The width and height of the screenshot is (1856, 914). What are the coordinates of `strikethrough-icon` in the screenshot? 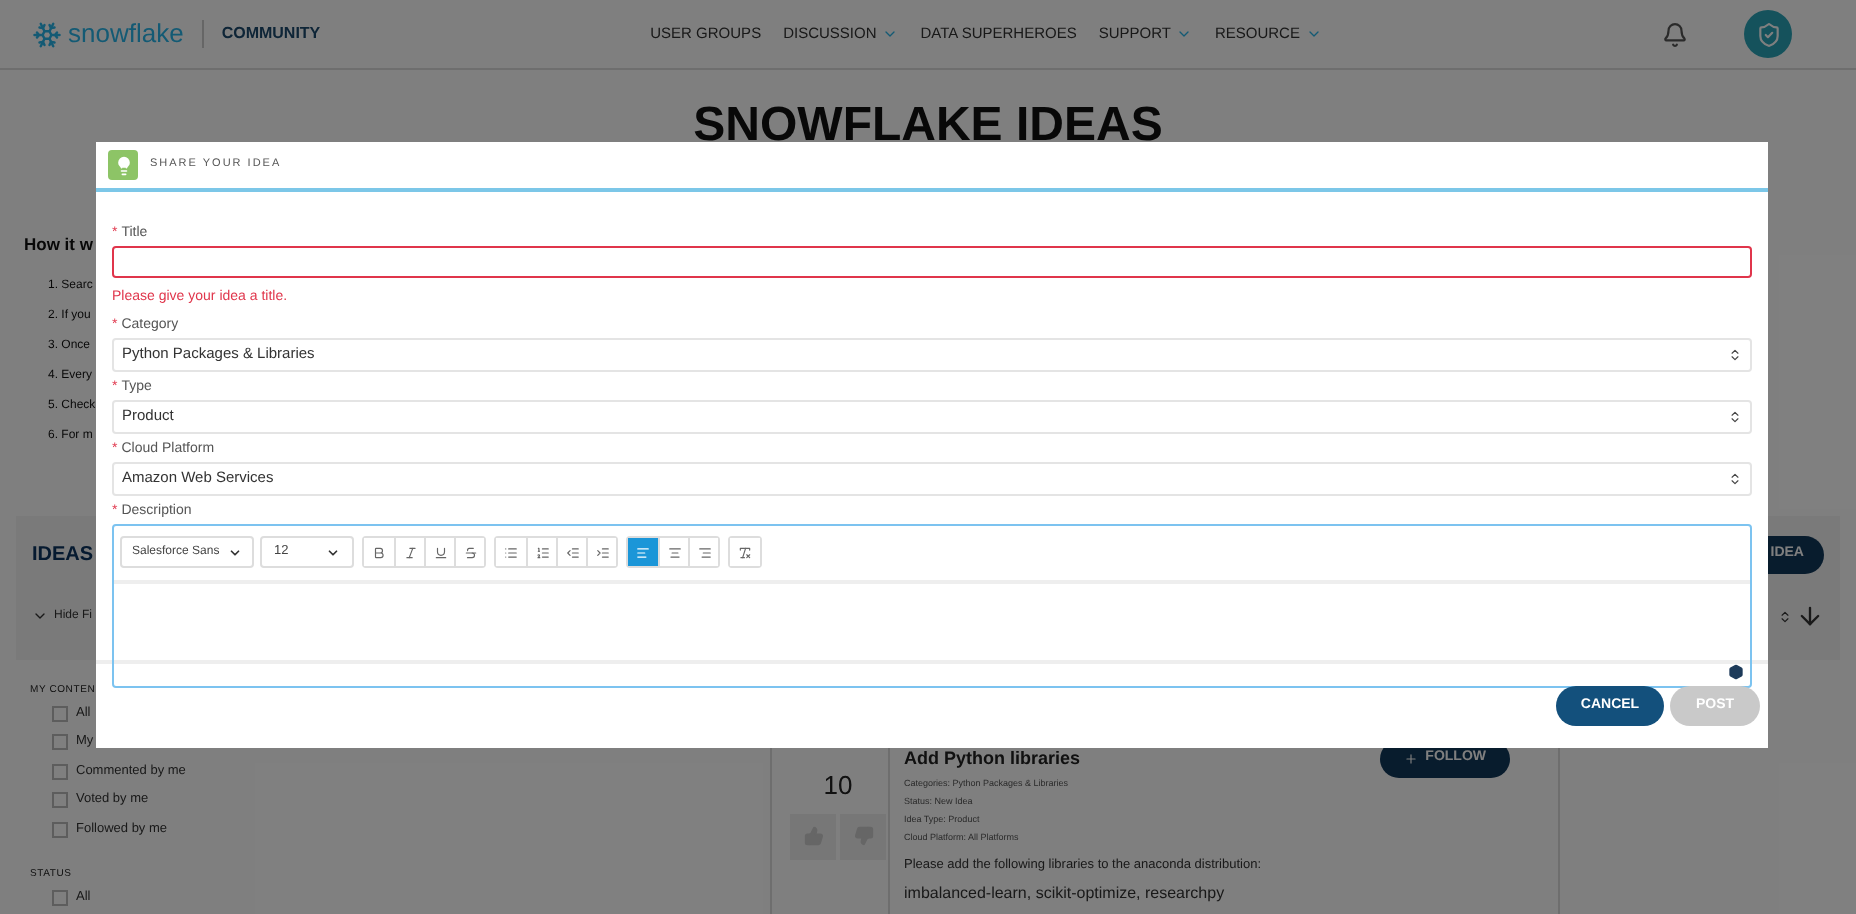 It's located at (470, 552).